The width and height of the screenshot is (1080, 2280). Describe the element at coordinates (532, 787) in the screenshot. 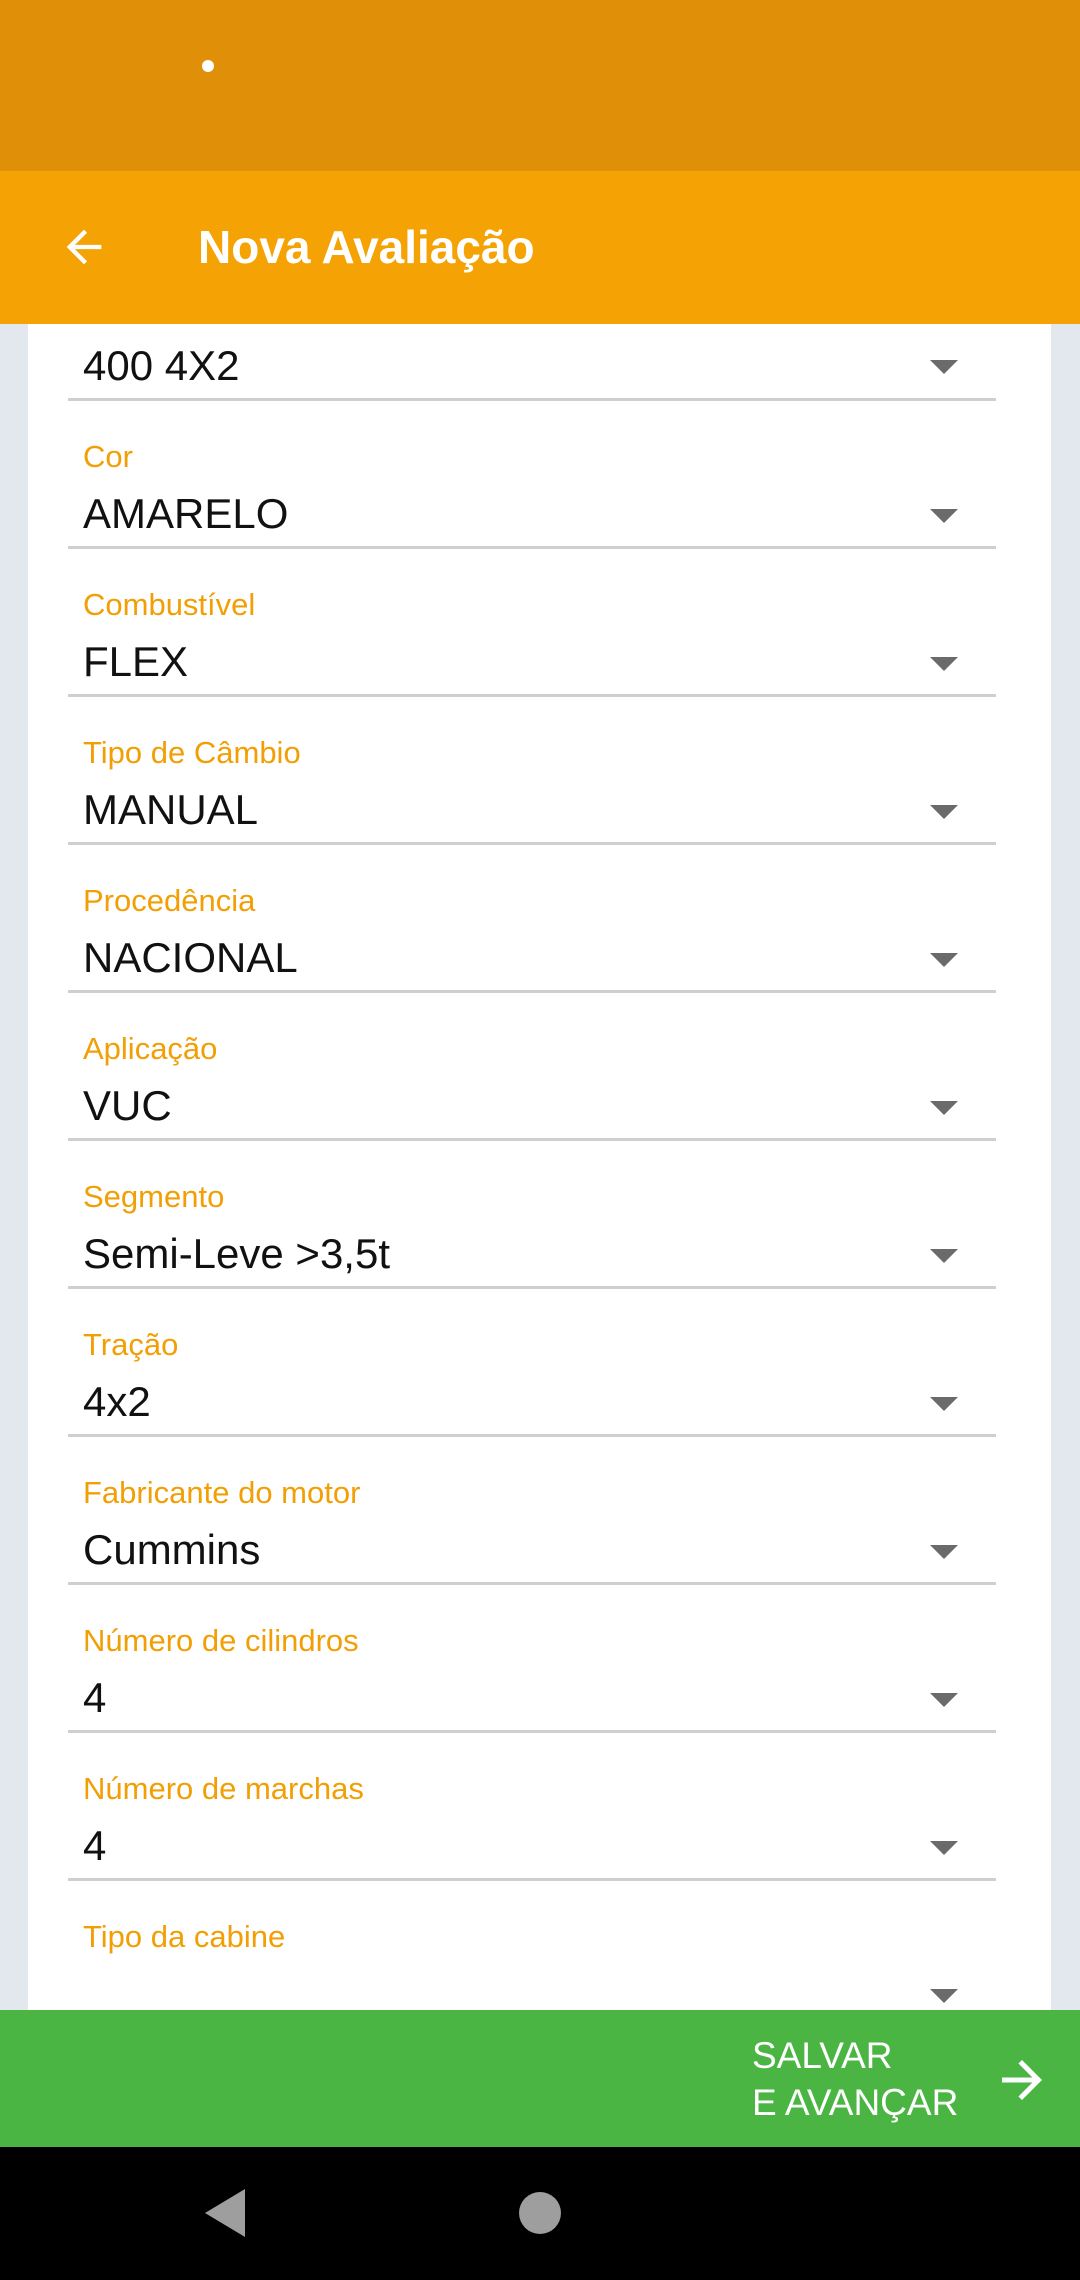

I see `field-tipo-cambio: Tipo de Câmbio MANUAL` at that location.